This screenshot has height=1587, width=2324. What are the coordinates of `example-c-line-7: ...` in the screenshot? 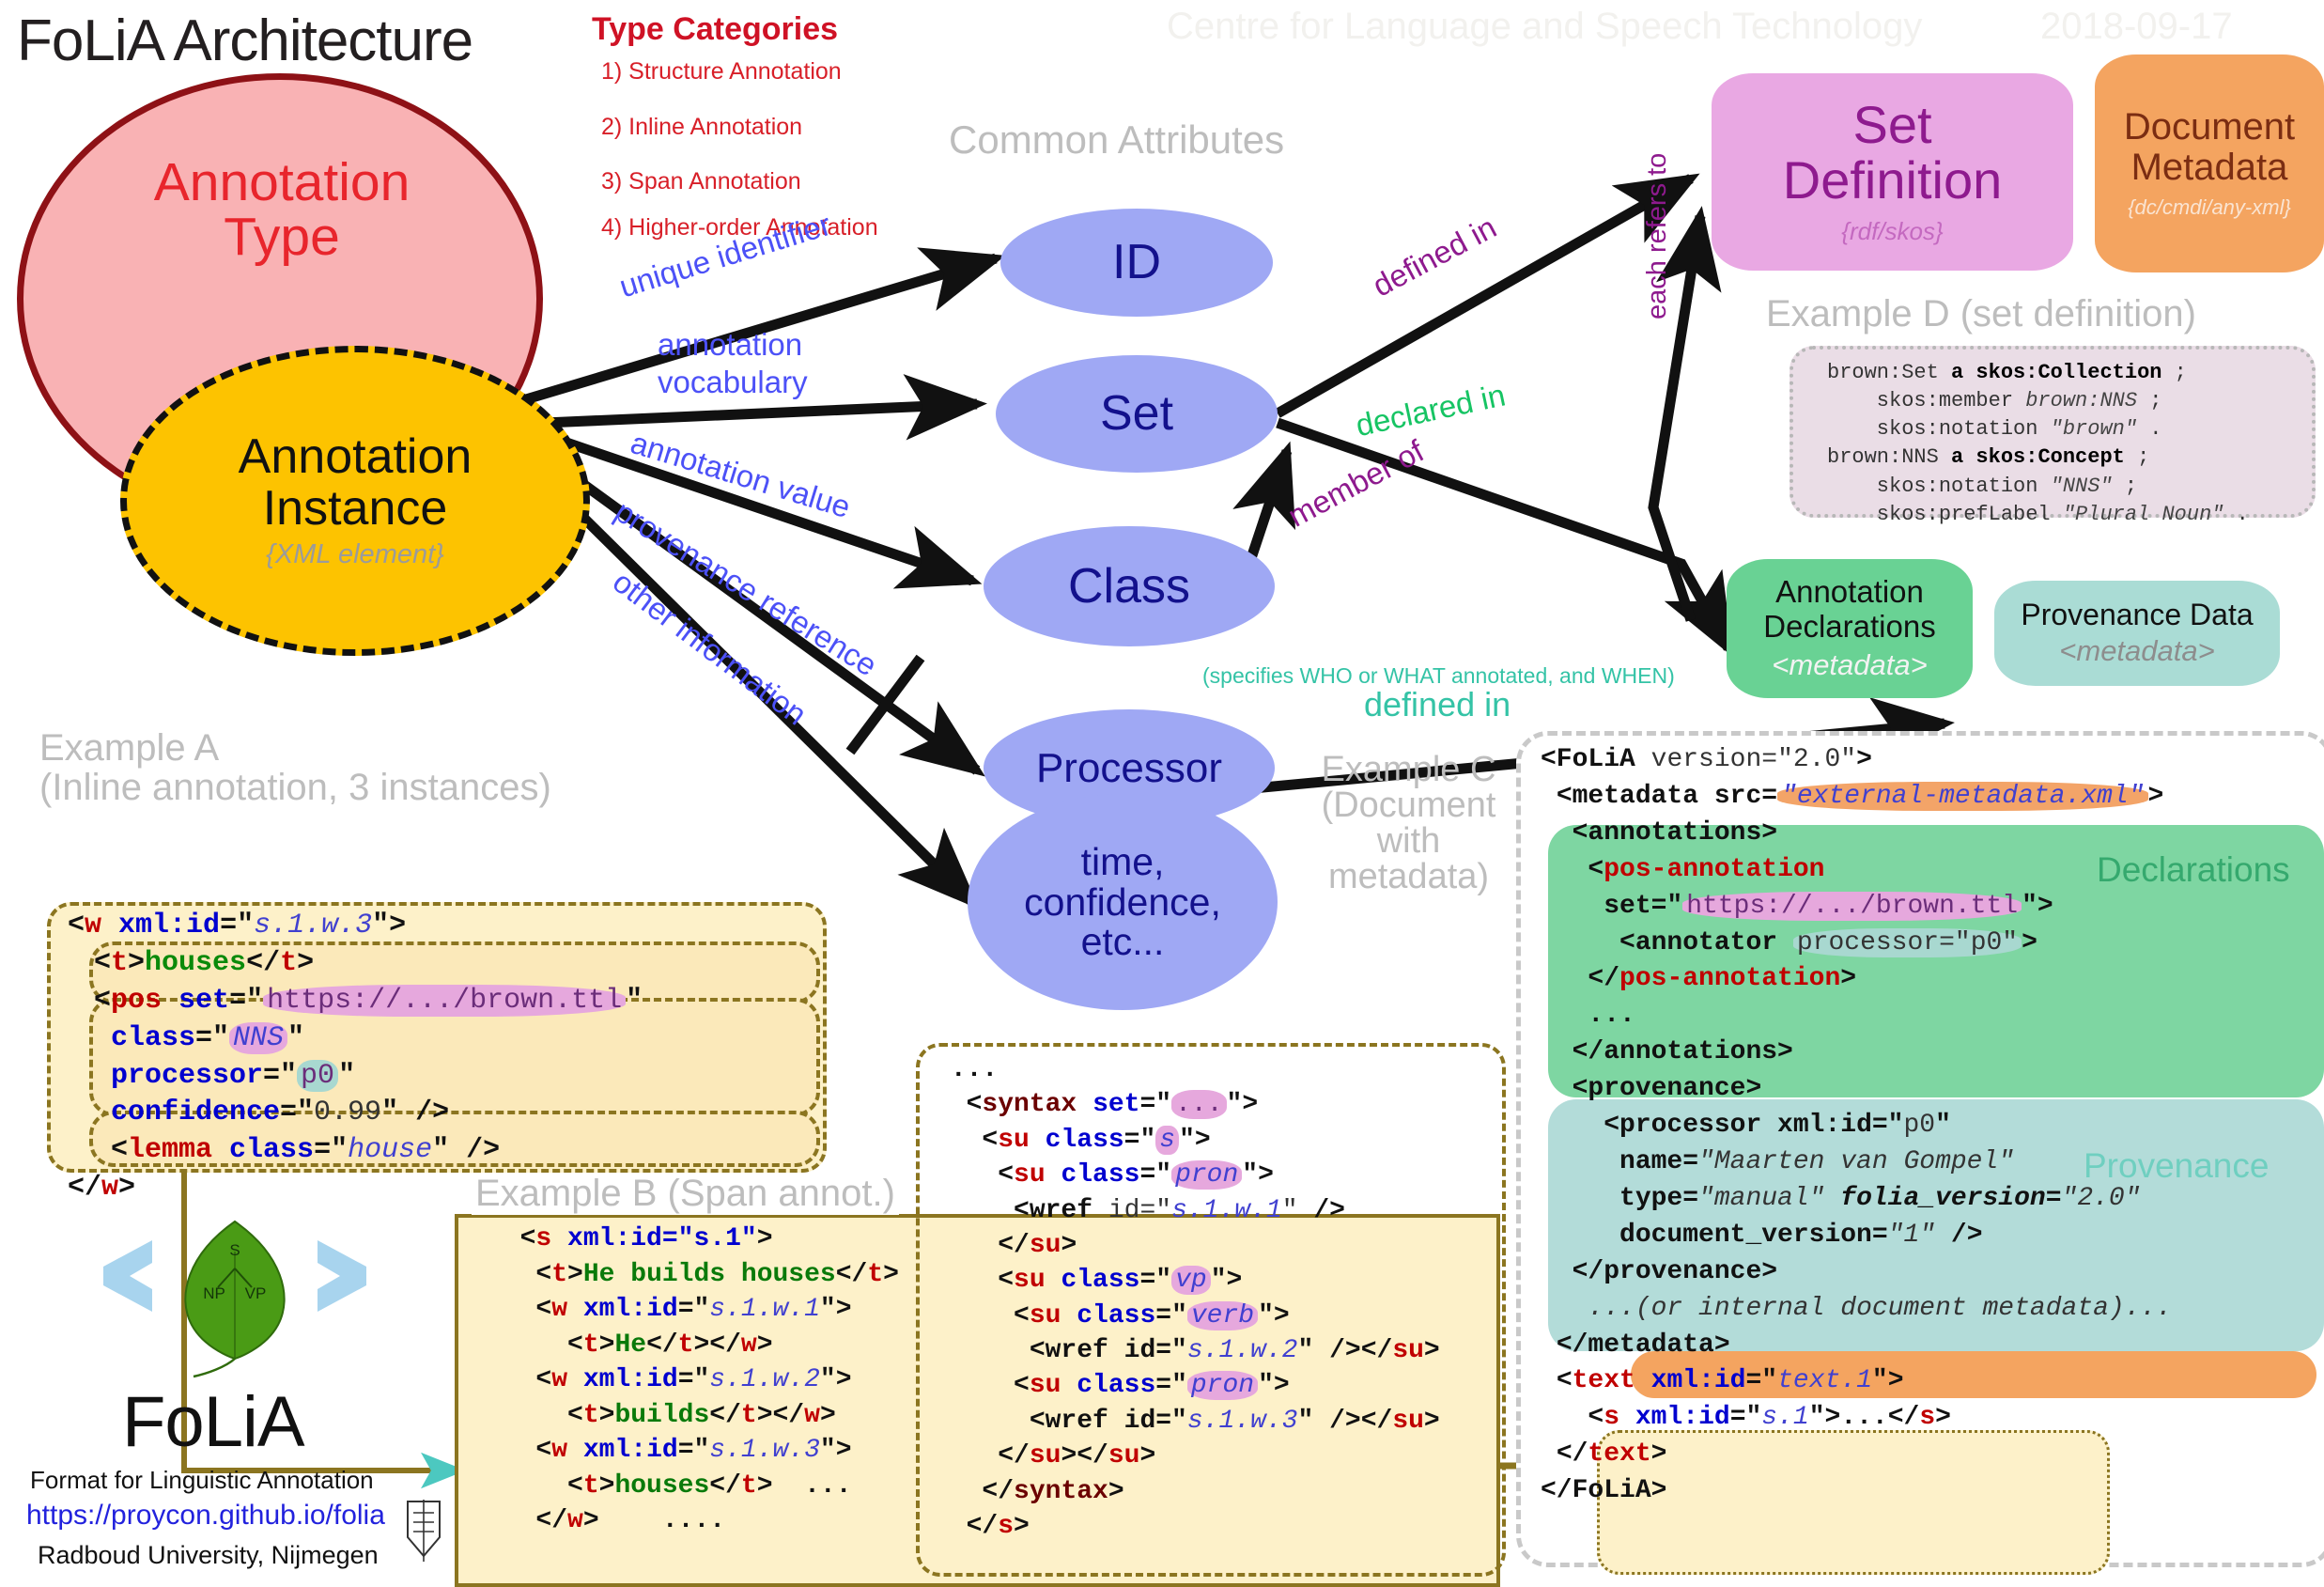 It's located at (1611, 1016).